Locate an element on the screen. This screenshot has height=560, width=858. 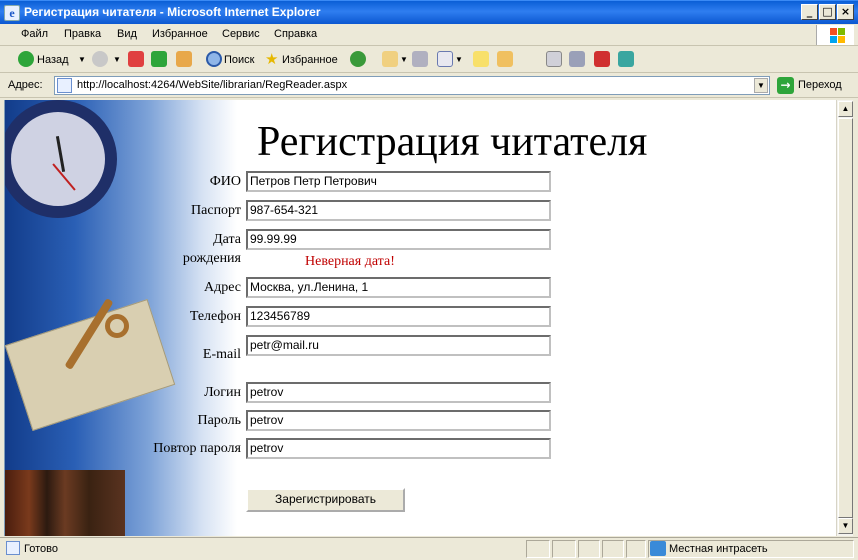
vertical-scrollbar: ▲ ▼ is located at coordinates (844, 318).